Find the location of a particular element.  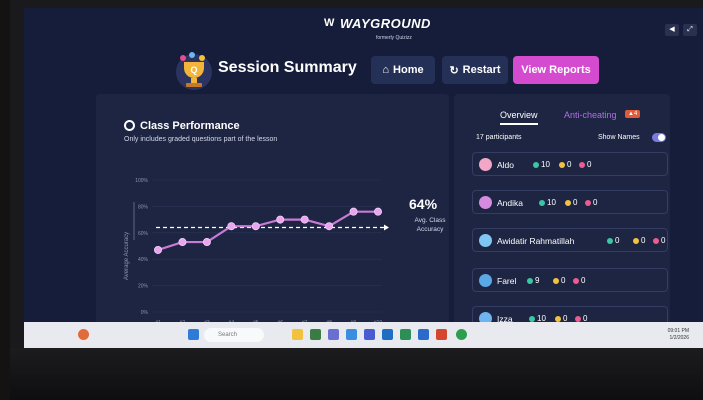

taskbar: Search 09:01 PM 1/2/2026 is located at coordinates (363, 335).